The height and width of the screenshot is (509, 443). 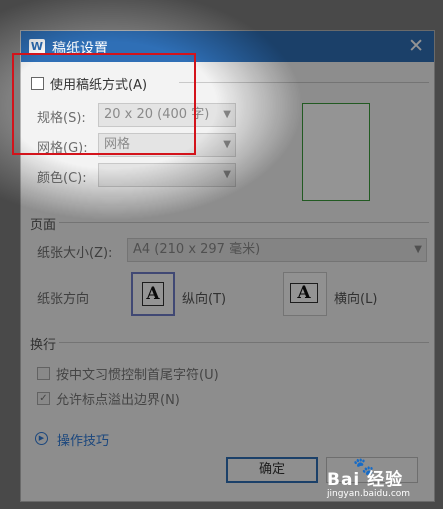 I want to click on portrait-button: A, so click(x=153, y=294).